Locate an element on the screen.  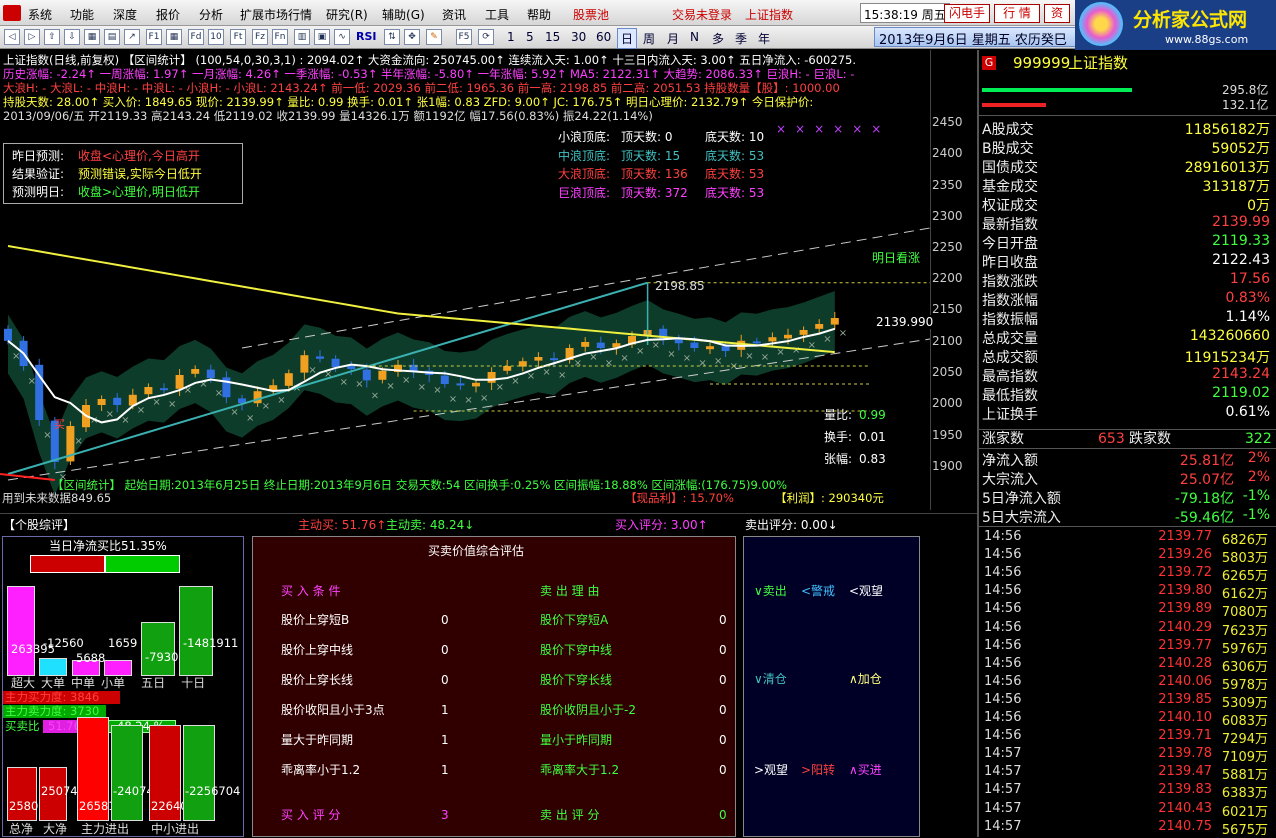
up-icon: ⇧ is located at coordinates (52, 37).